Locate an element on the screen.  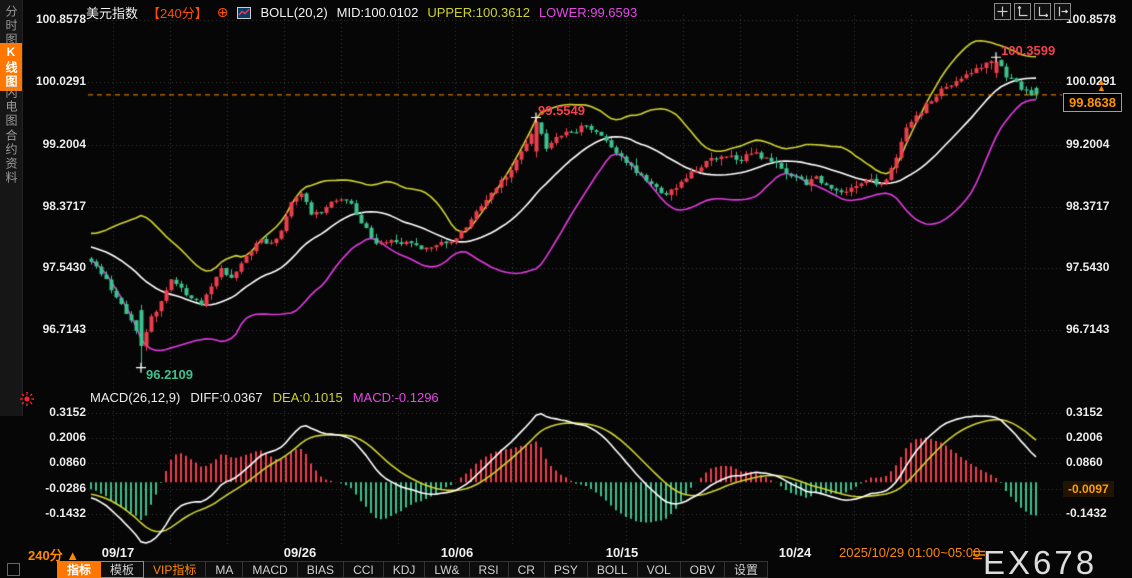
toolbar-button-indicator: 指标 is located at coordinates (79, 569).